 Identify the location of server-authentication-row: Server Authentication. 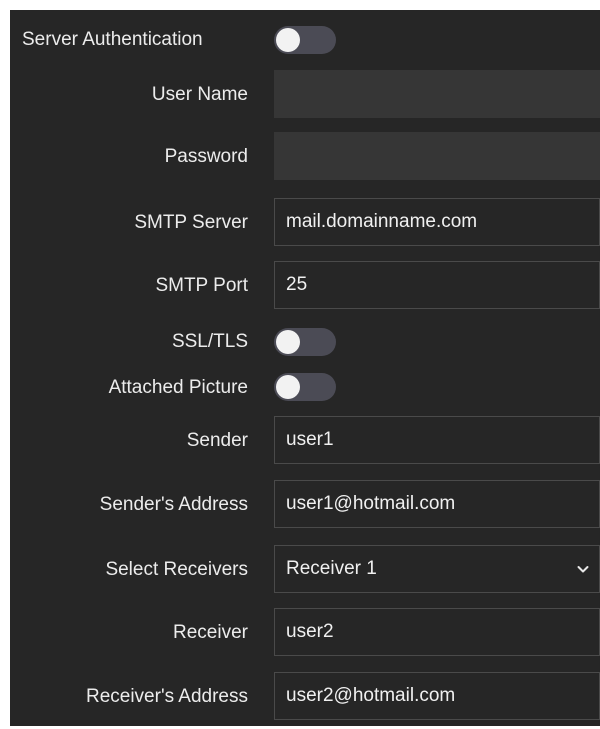
(305, 40).